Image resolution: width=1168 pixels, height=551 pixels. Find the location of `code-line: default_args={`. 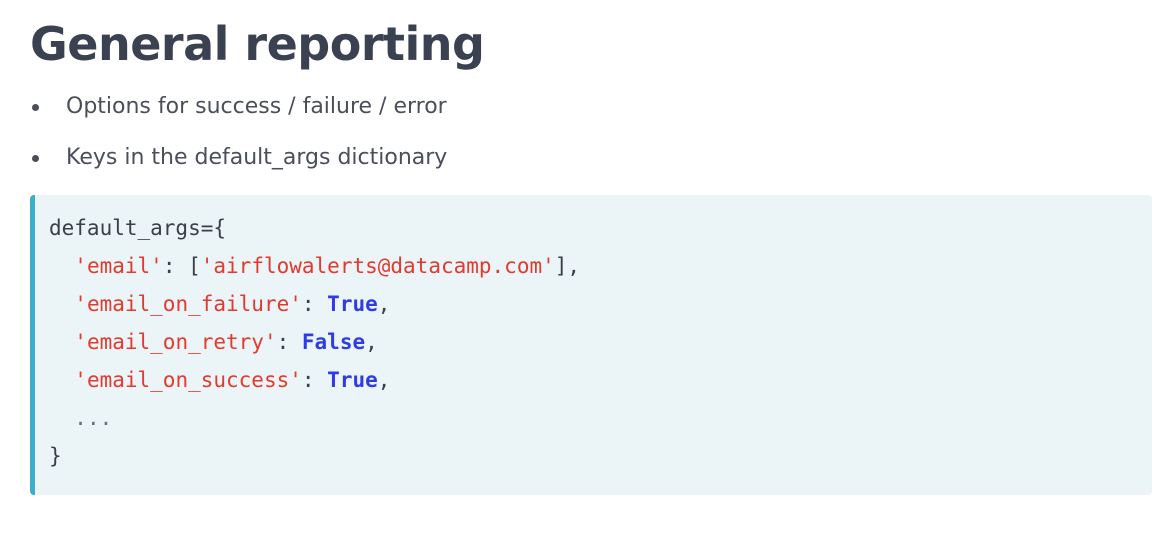

code-line: default_args={ is located at coordinates (600, 228).